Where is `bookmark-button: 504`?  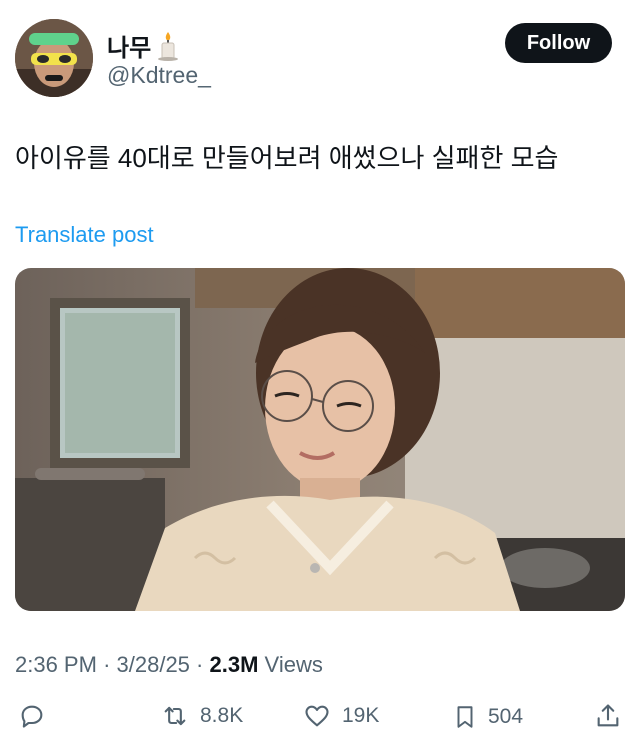 bookmark-button: 504 is located at coordinates (487, 717).